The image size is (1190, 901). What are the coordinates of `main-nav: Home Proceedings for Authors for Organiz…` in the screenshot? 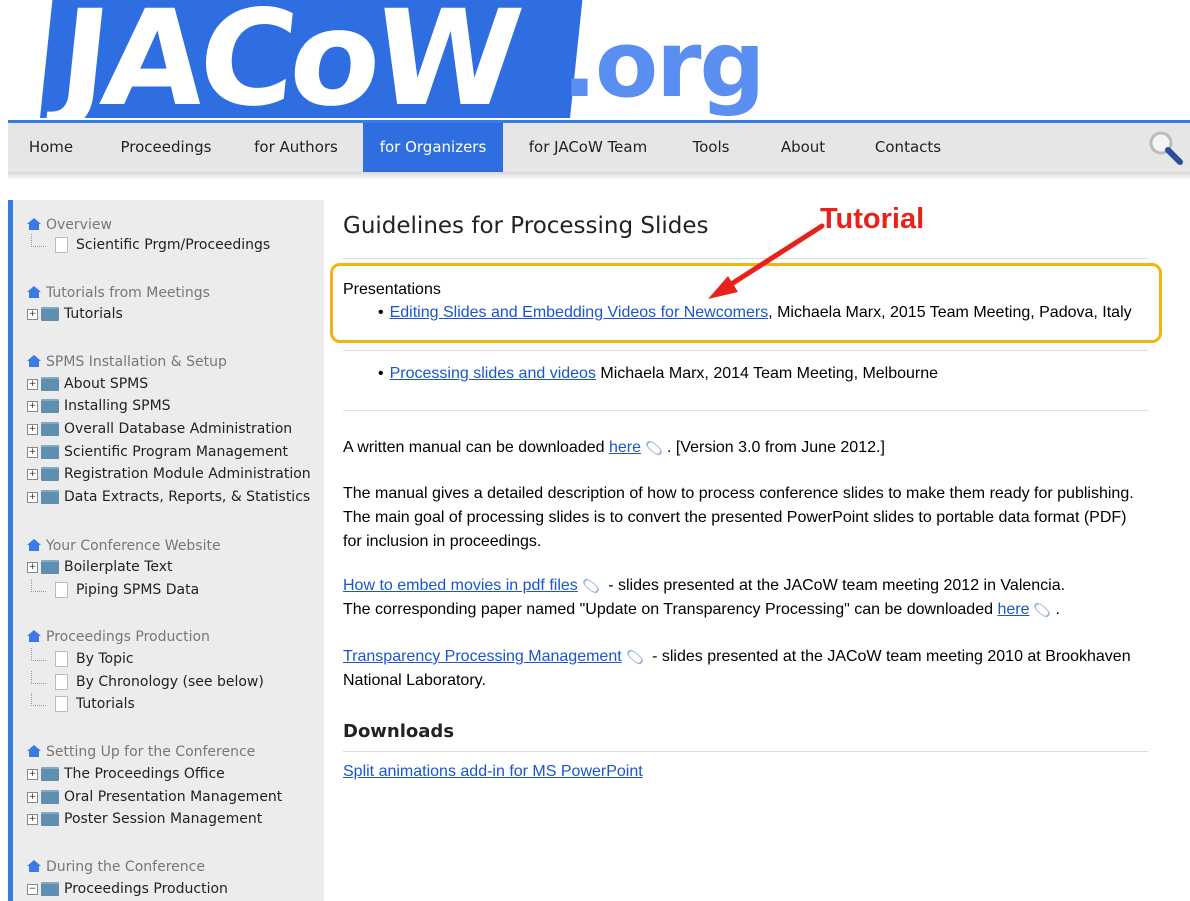 It's located at (599, 146).